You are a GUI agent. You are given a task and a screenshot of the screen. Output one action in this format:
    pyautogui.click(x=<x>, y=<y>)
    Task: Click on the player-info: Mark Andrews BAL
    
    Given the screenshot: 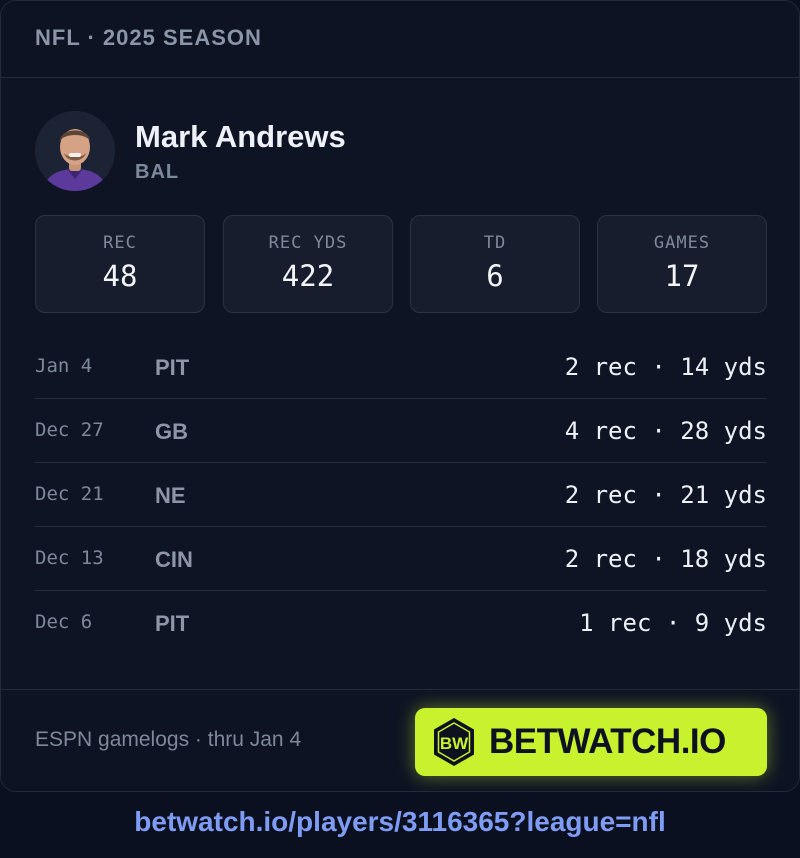 What is the action you would take?
    pyautogui.click(x=190, y=151)
    